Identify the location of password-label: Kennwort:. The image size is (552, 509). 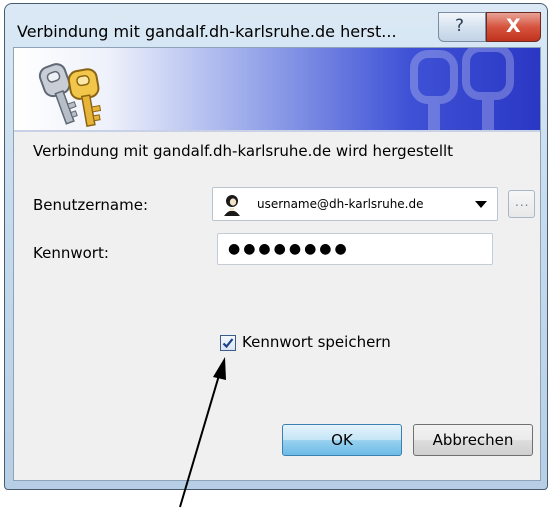
(71, 253).